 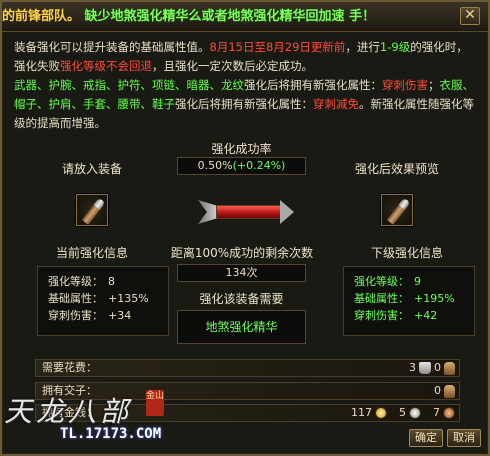 I want to click on desc-text: ；, so click(x=434, y=85).